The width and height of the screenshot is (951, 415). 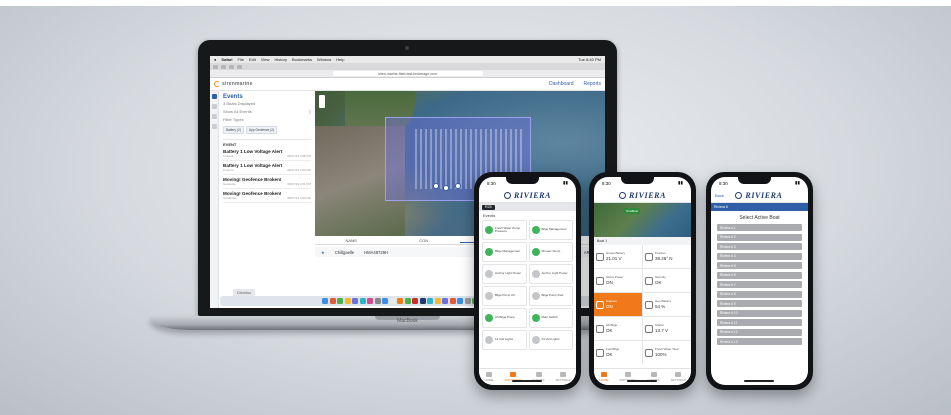 I want to click on alert-card: 12 Volt Lights, so click(x=504, y=340).